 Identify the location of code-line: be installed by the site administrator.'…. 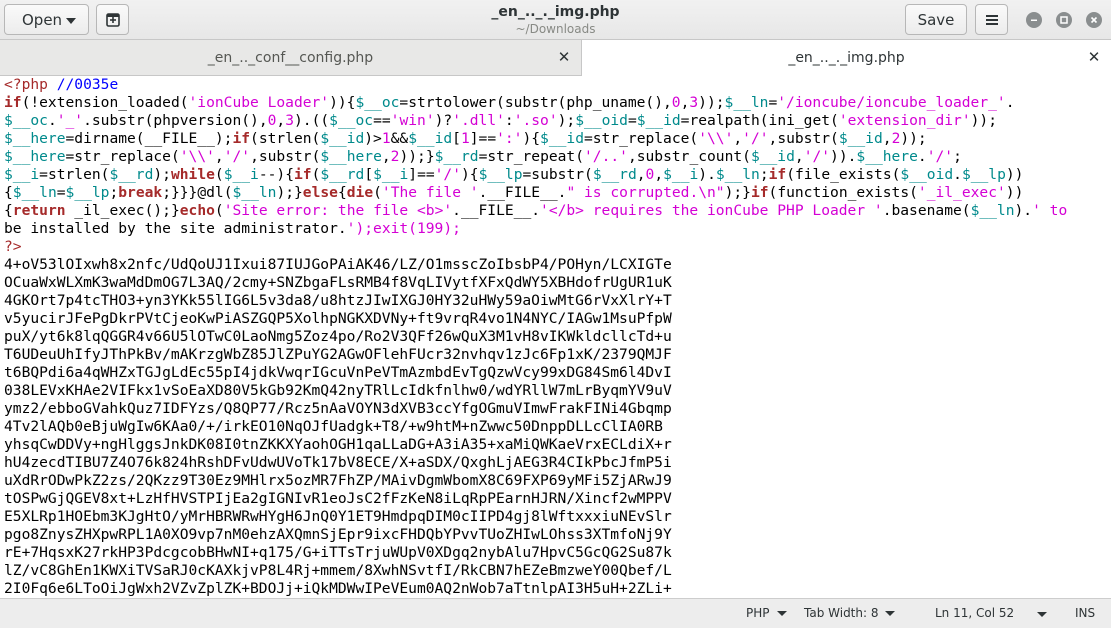
(232, 228).